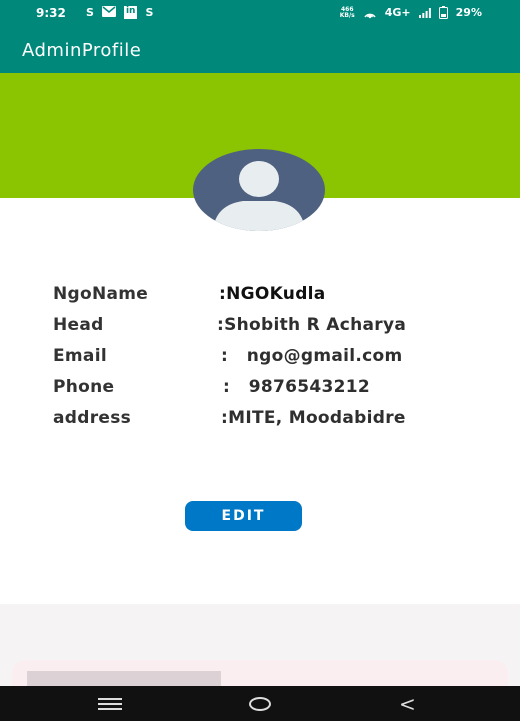  Describe the element at coordinates (468, 12) in the screenshot. I see `battery-percent: 29%` at that location.